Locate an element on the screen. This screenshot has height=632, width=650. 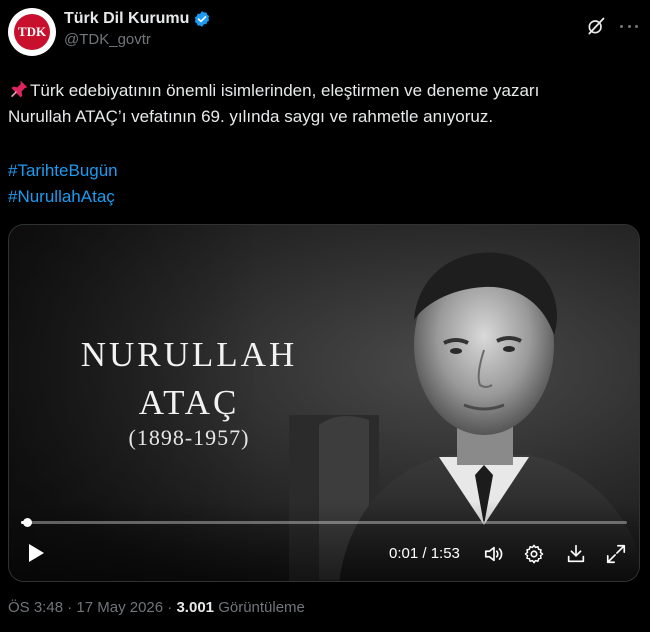
views-label: Görüntüleme is located at coordinates (261, 607).